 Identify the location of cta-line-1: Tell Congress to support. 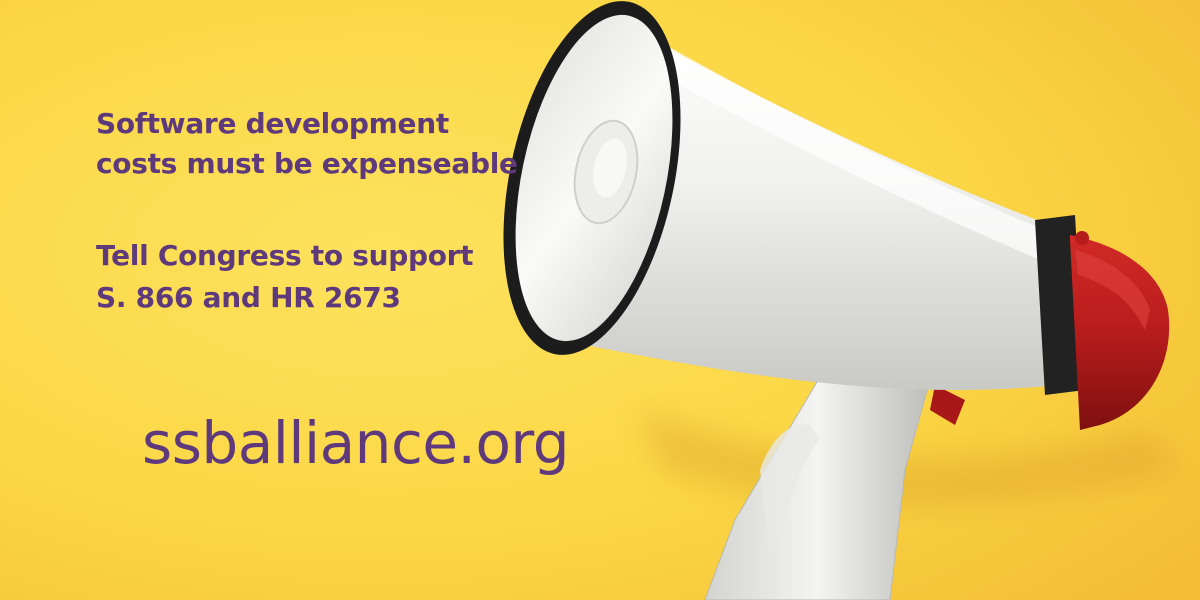
(285, 255).